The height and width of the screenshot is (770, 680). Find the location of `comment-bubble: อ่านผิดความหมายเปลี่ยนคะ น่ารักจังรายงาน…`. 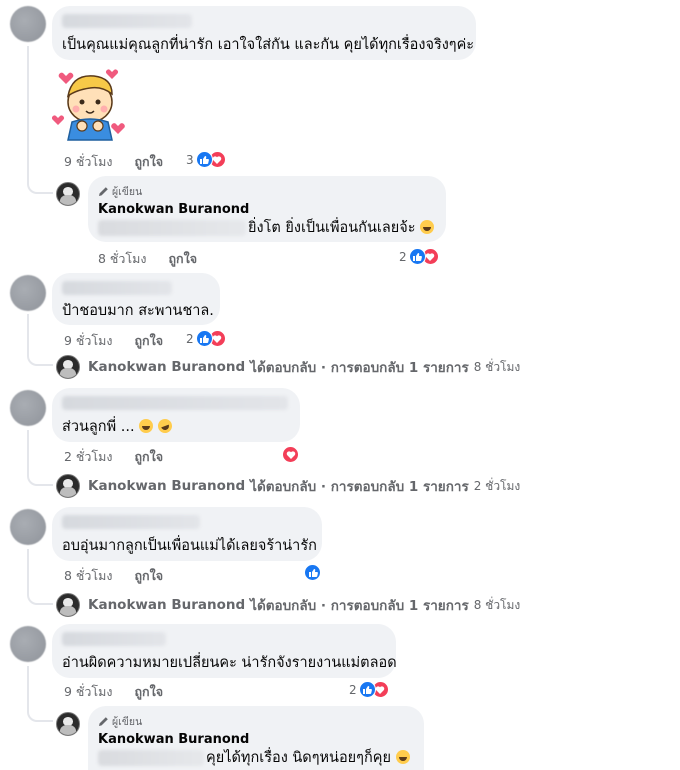

comment-bubble: อ่านผิดความหมายเปลี่ยนคะ น่ารักจังรายงาน… is located at coordinates (224, 651).